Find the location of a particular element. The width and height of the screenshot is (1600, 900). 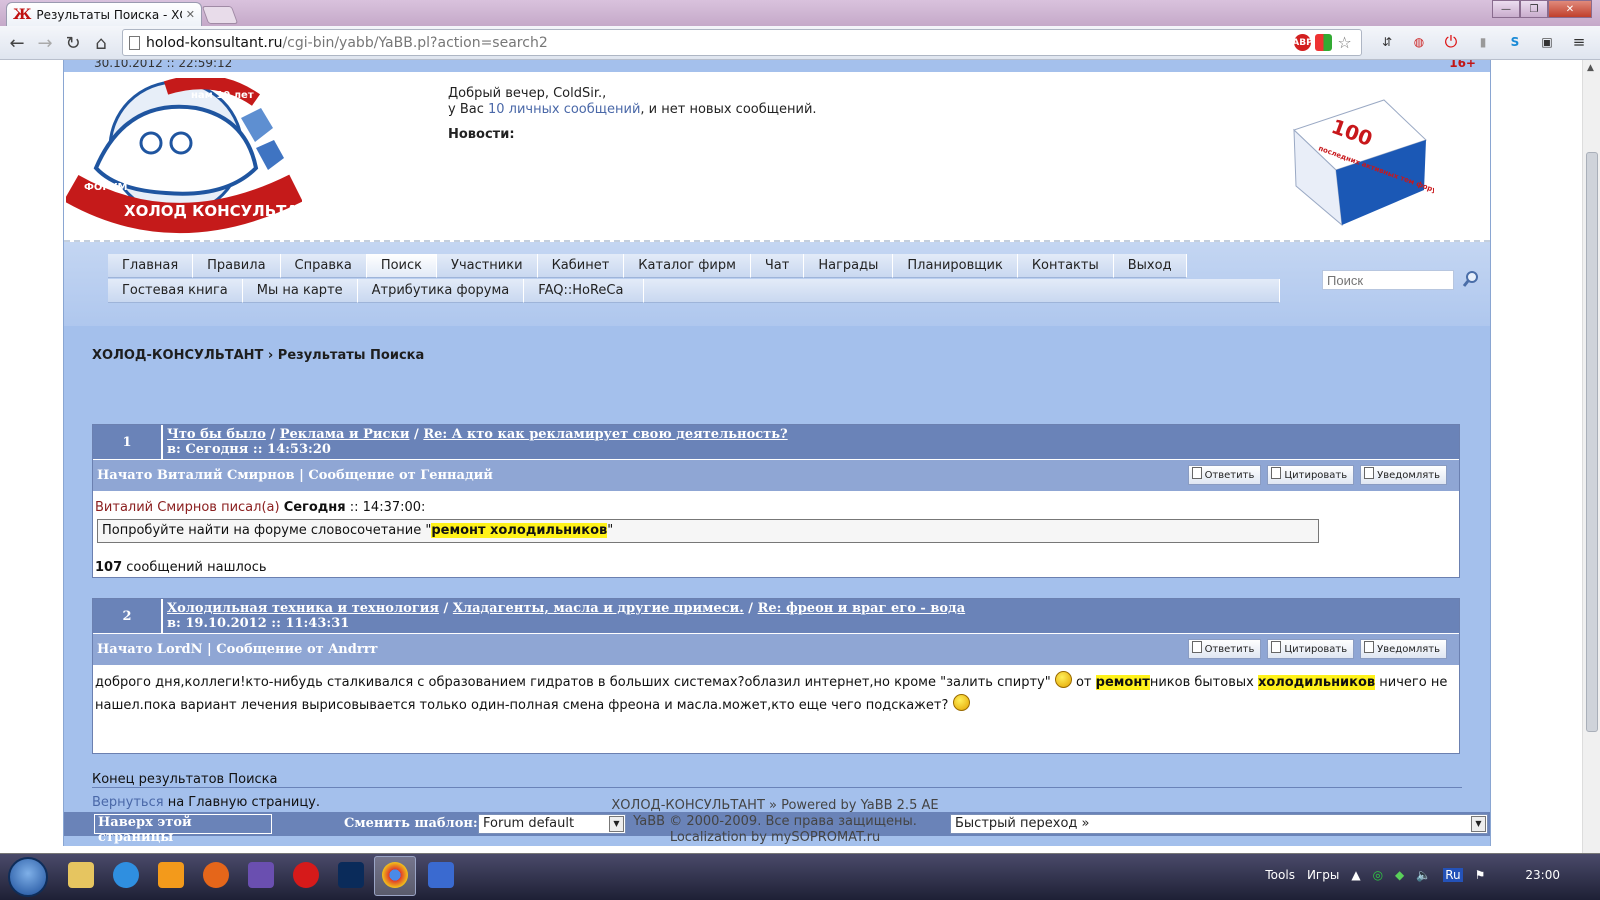

topic-link: Re: фреон и враг его - вода is located at coordinates (862, 608).